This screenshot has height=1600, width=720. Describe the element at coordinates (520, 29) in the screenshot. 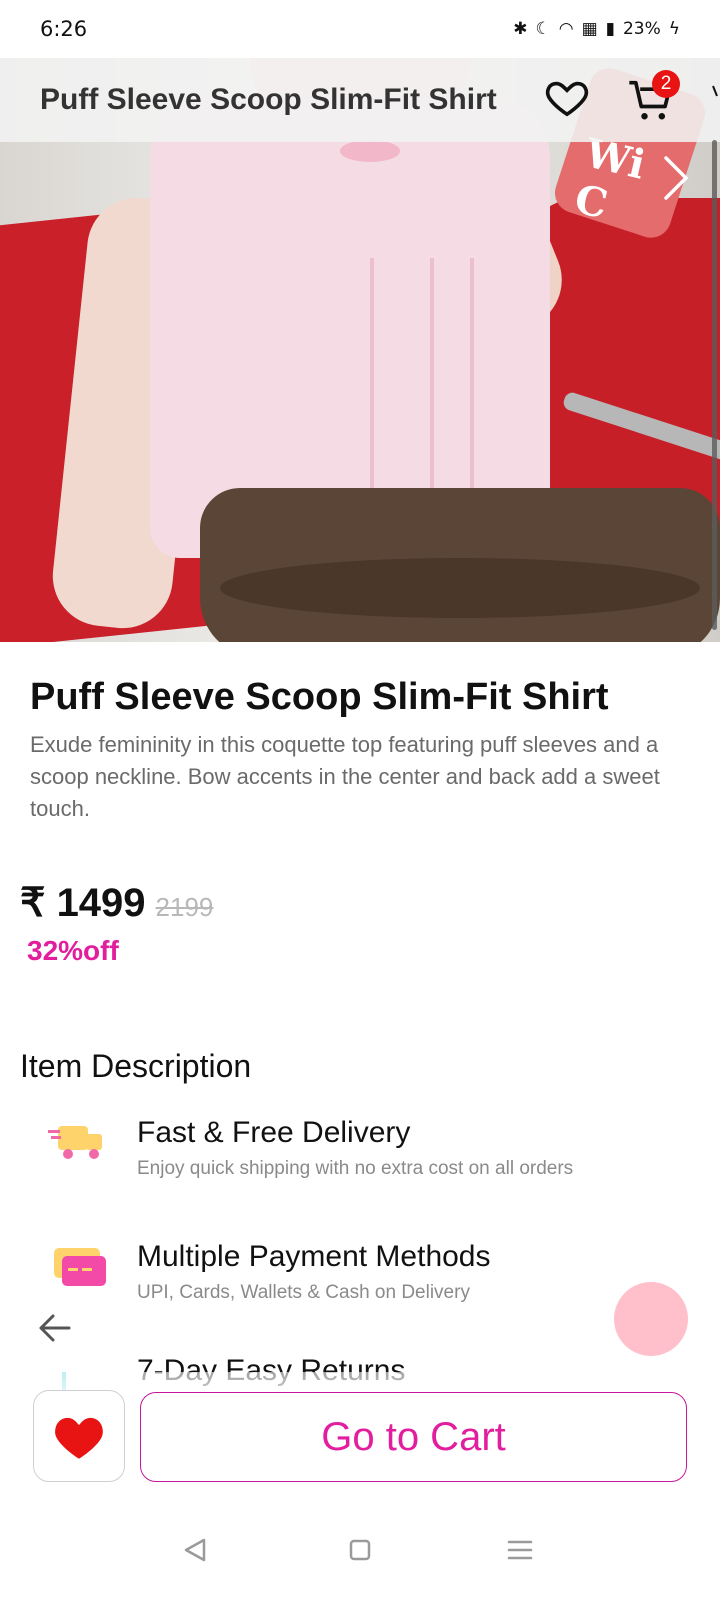

I see `bluetooth-icon: ✱` at that location.